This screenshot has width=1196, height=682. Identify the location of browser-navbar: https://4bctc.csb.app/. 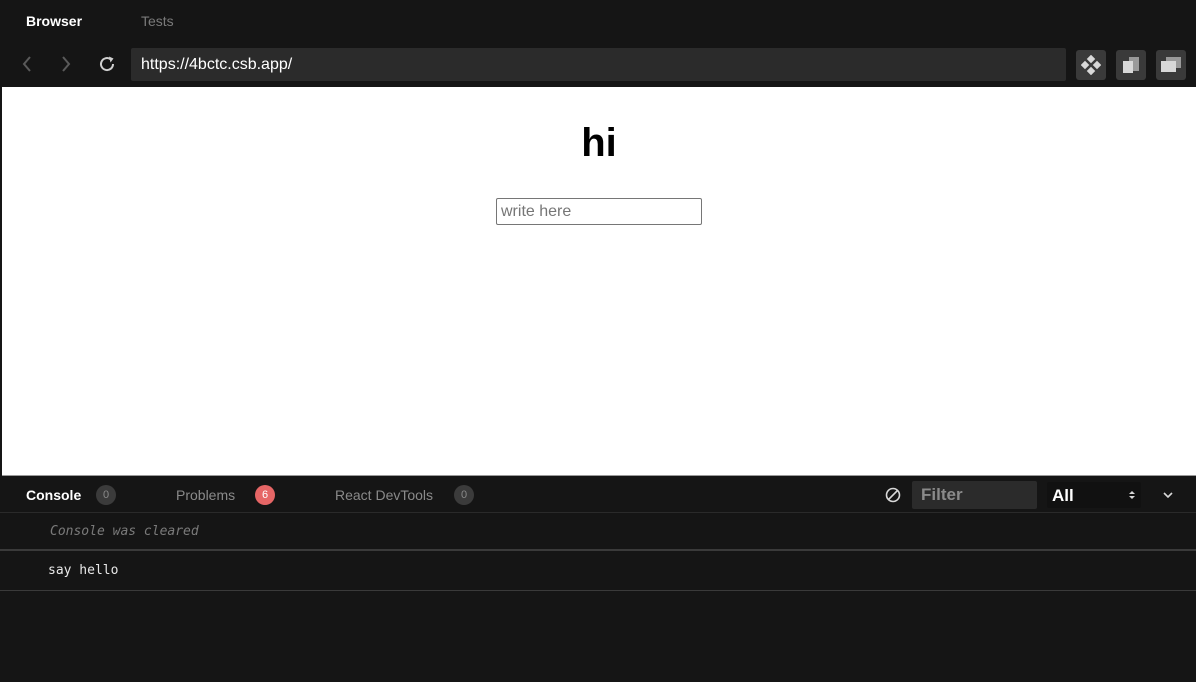
(598, 64).